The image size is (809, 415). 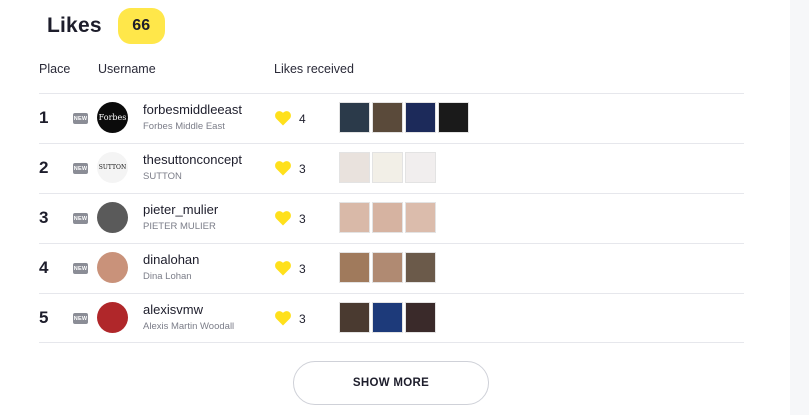 I want to click on avatar-text: SUTTON, so click(x=112, y=167).